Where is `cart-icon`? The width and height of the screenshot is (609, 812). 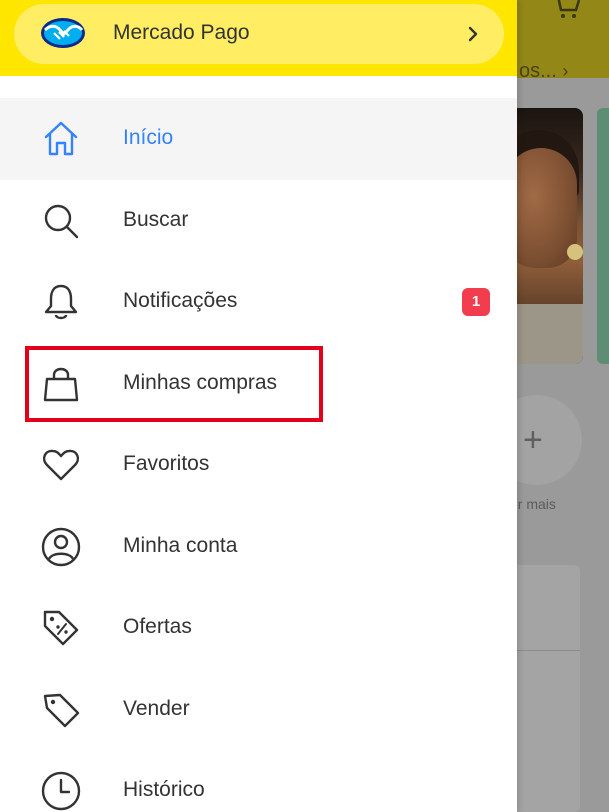 cart-icon is located at coordinates (569, 9).